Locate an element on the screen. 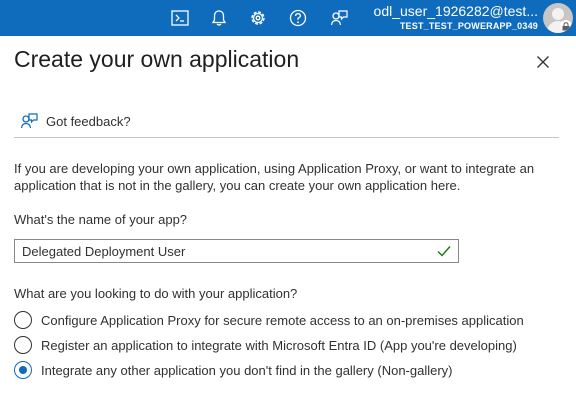 Image resolution: width=576 pixels, height=415 pixels. radio-application-proxy is located at coordinates (23, 320).